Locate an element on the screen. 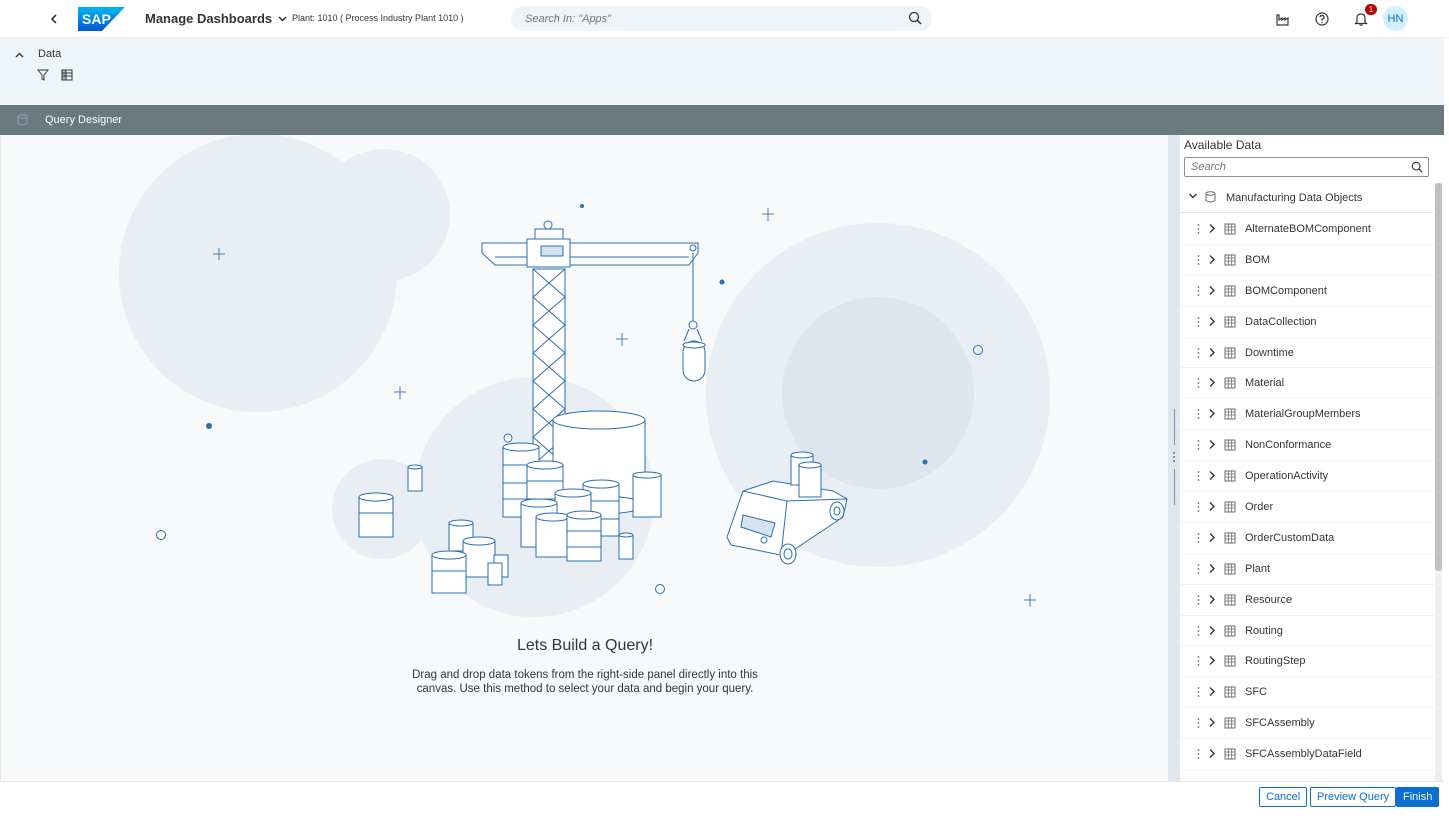 The image size is (1449, 818). list-item: OrderCustomData is located at coordinates (1307, 538).